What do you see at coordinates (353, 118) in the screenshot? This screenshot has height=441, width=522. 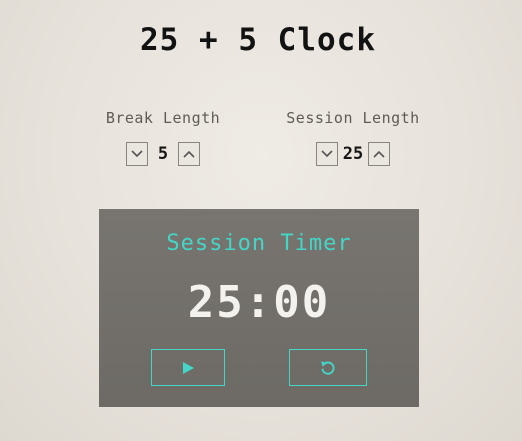 I see `session-length-label: Session Length` at bounding box center [353, 118].